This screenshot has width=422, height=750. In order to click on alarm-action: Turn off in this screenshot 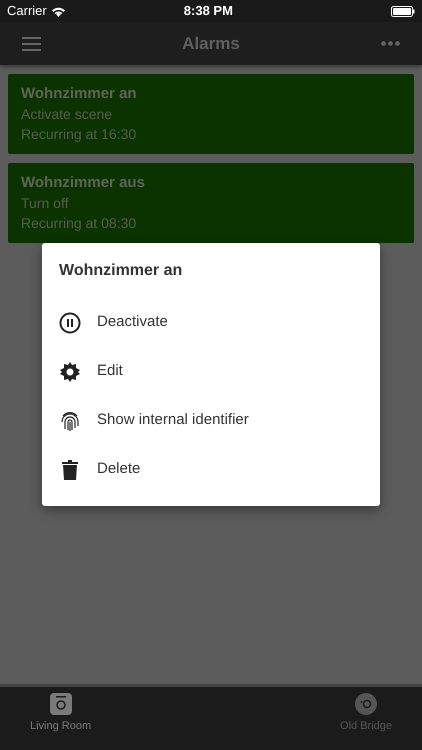, I will do `click(45, 203)`.